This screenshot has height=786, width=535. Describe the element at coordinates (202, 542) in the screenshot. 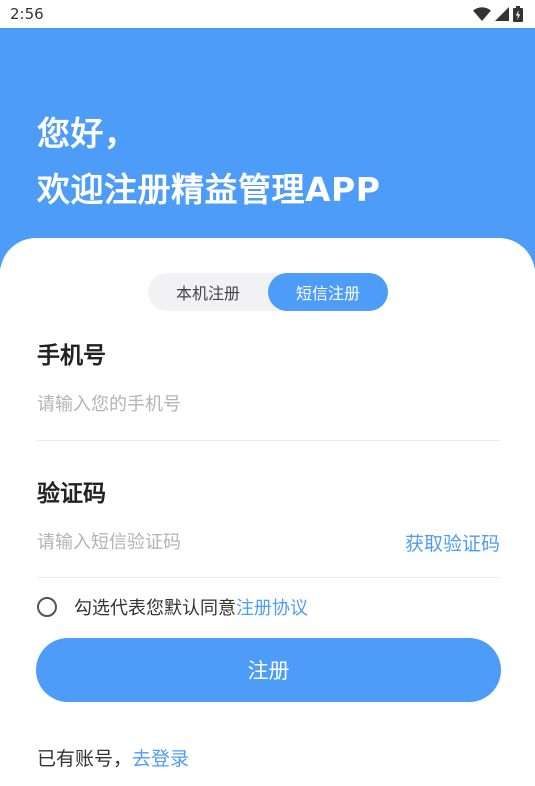

I see `code-input` at that location.